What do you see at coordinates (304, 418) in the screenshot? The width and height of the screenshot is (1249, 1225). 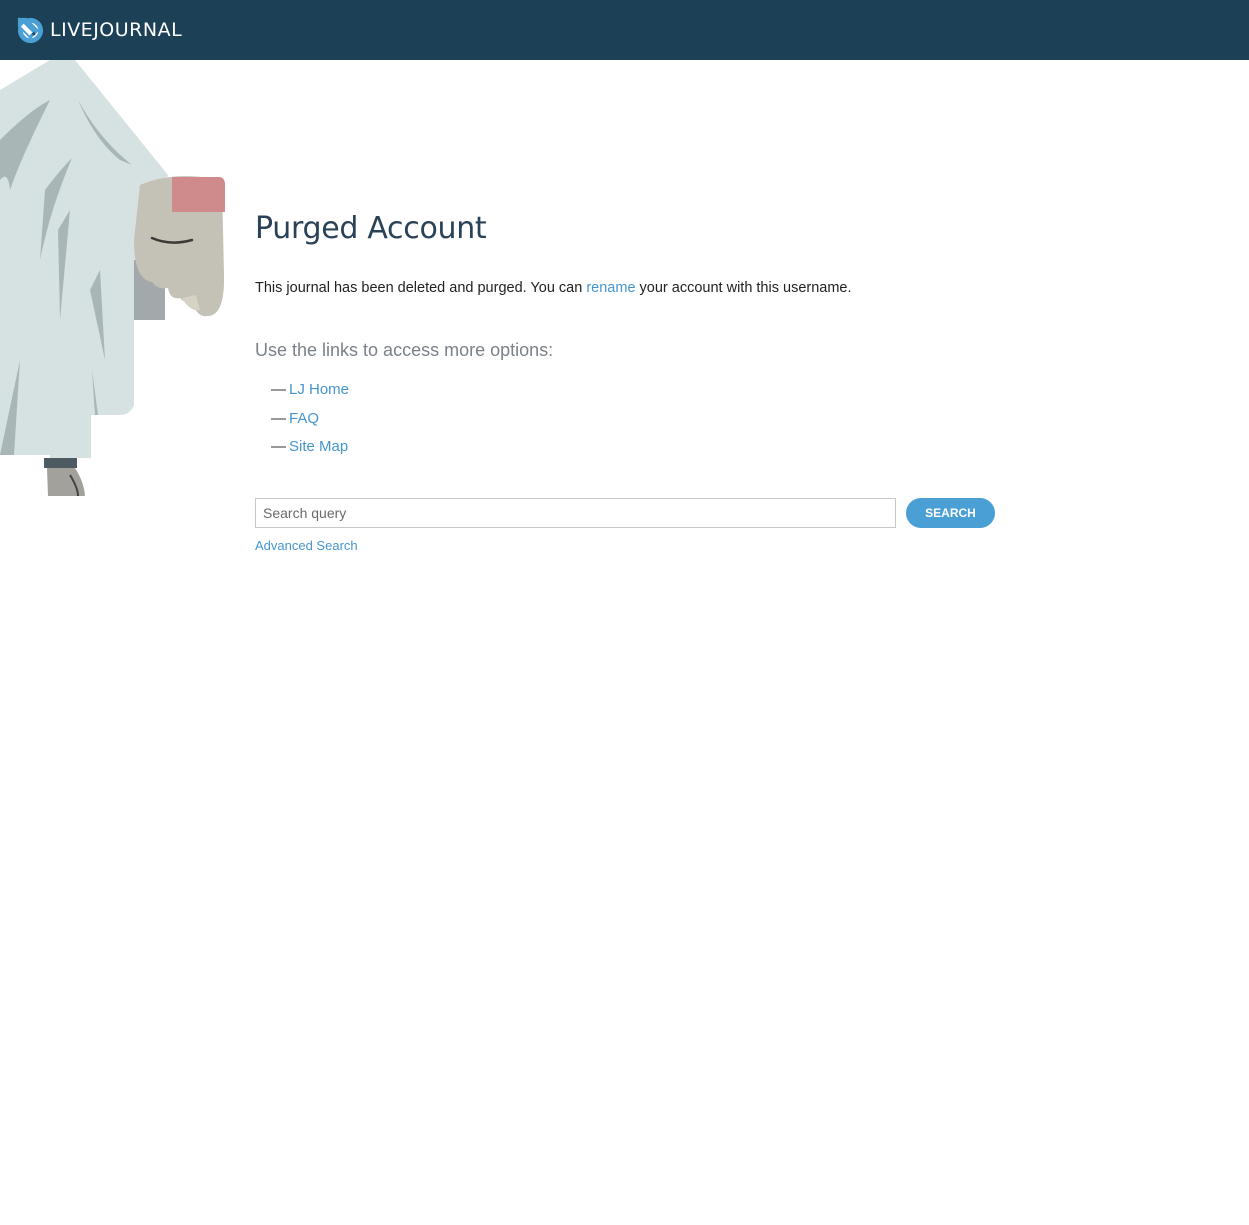 I see `faq-link: FAQ` at bounding box center [304, 418].